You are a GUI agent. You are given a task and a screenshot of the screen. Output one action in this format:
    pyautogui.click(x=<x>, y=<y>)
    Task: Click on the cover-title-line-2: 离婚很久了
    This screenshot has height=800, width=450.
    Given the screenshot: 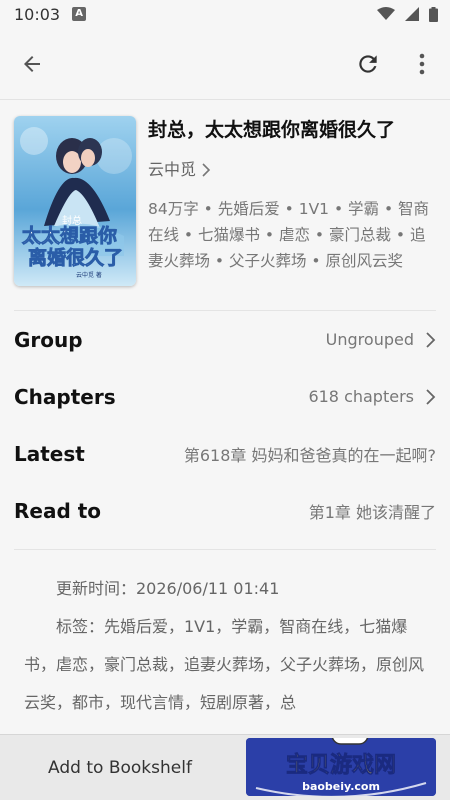 What is the action you would take?
    pyautogui.click(x=75, y=257)
    